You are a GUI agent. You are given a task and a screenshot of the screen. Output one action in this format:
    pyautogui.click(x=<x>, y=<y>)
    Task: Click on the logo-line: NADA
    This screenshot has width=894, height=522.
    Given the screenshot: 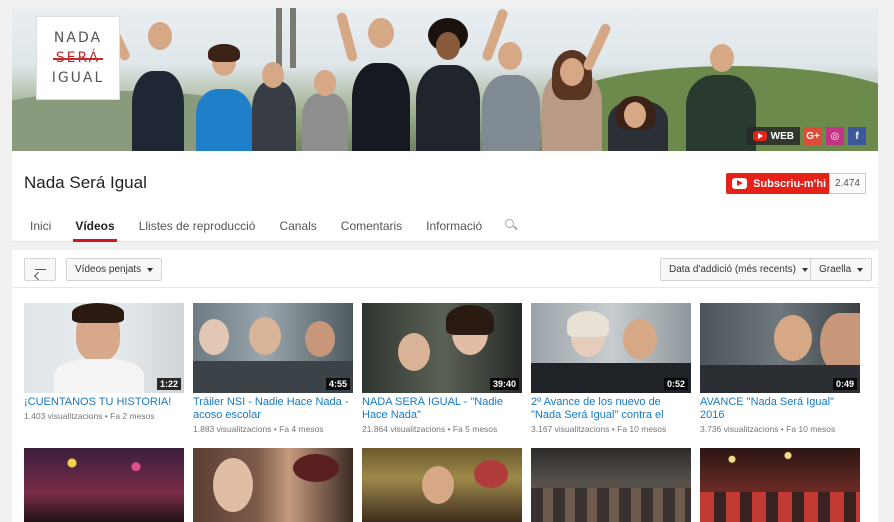 What is the action you would take?
    pyautogui.click(x=78, y=38)
    